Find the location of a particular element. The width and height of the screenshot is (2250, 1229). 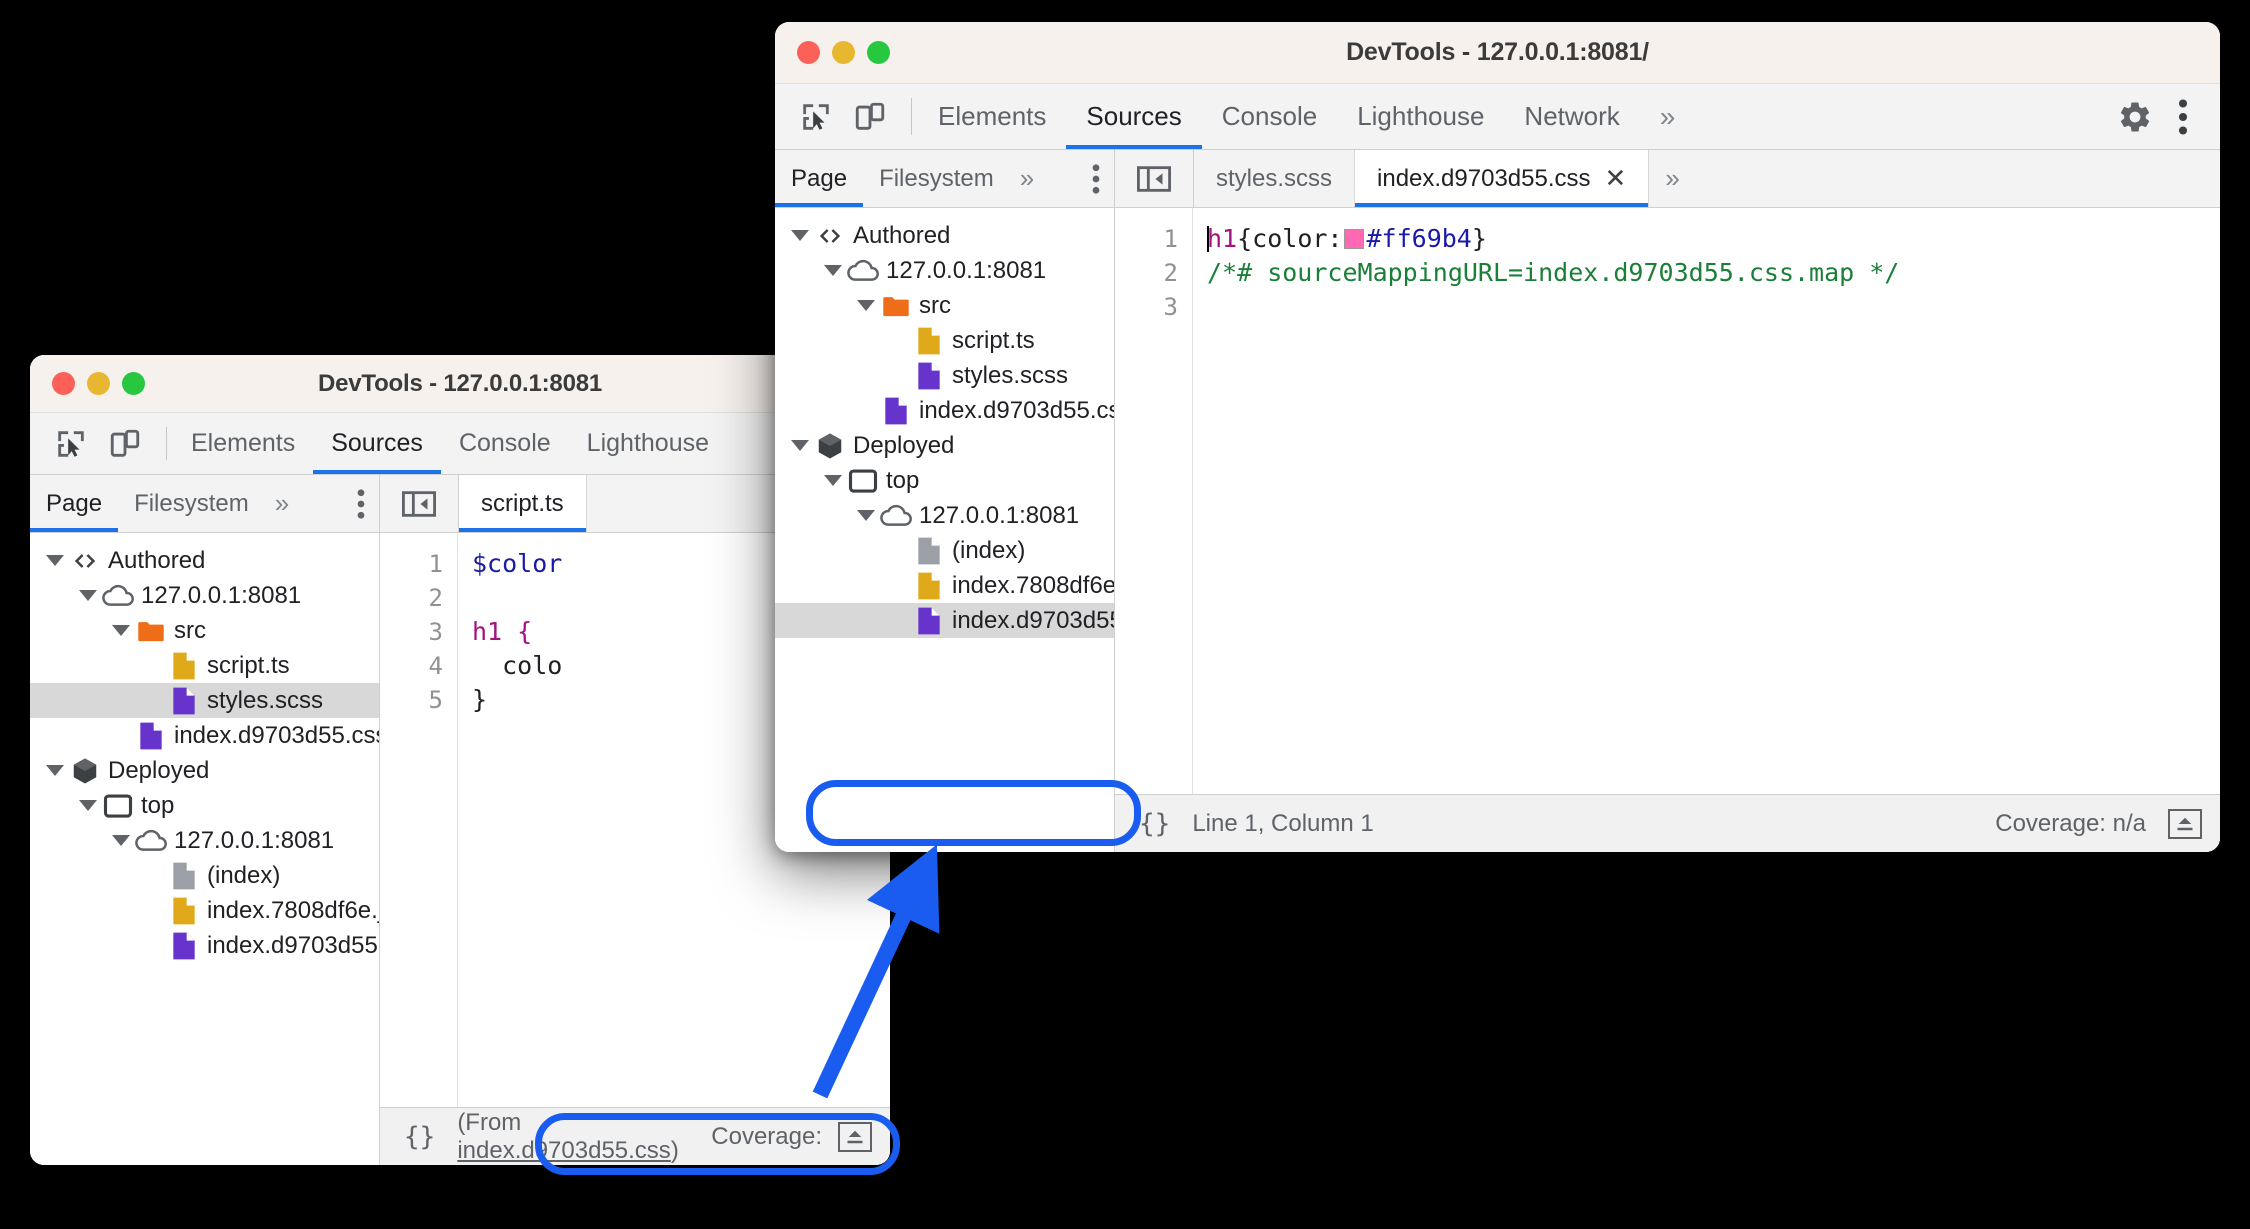

css-color-value: #ff69b4 is located at coordinates (1419, 238).